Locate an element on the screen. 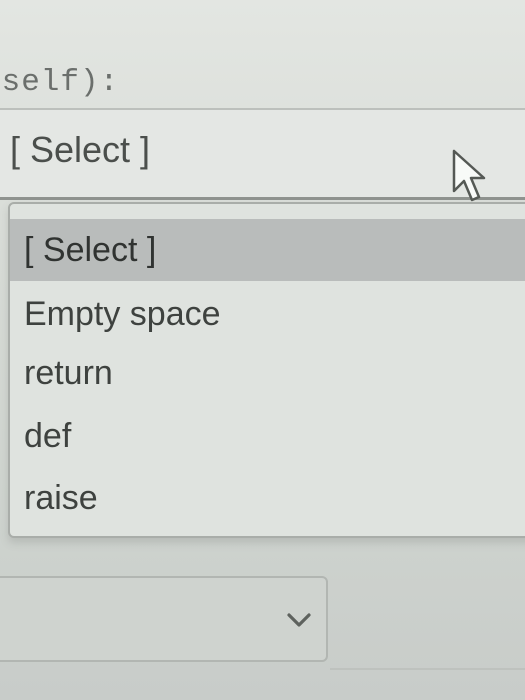  active-select-box: [ Select ] is located at coordinates (262, 154).